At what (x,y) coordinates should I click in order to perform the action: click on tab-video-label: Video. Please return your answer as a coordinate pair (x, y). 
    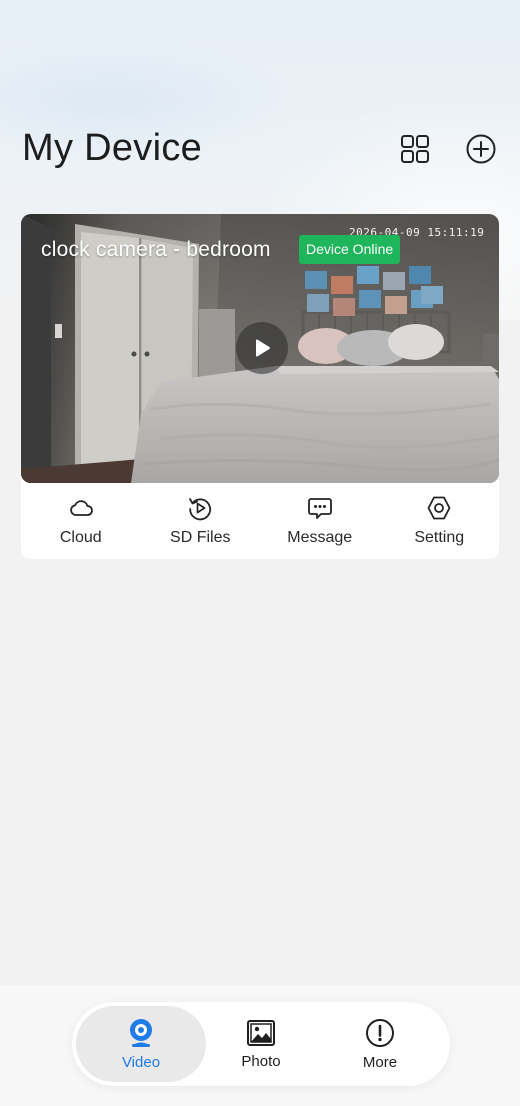
    Looking at the image, I should click on (141, 1062).